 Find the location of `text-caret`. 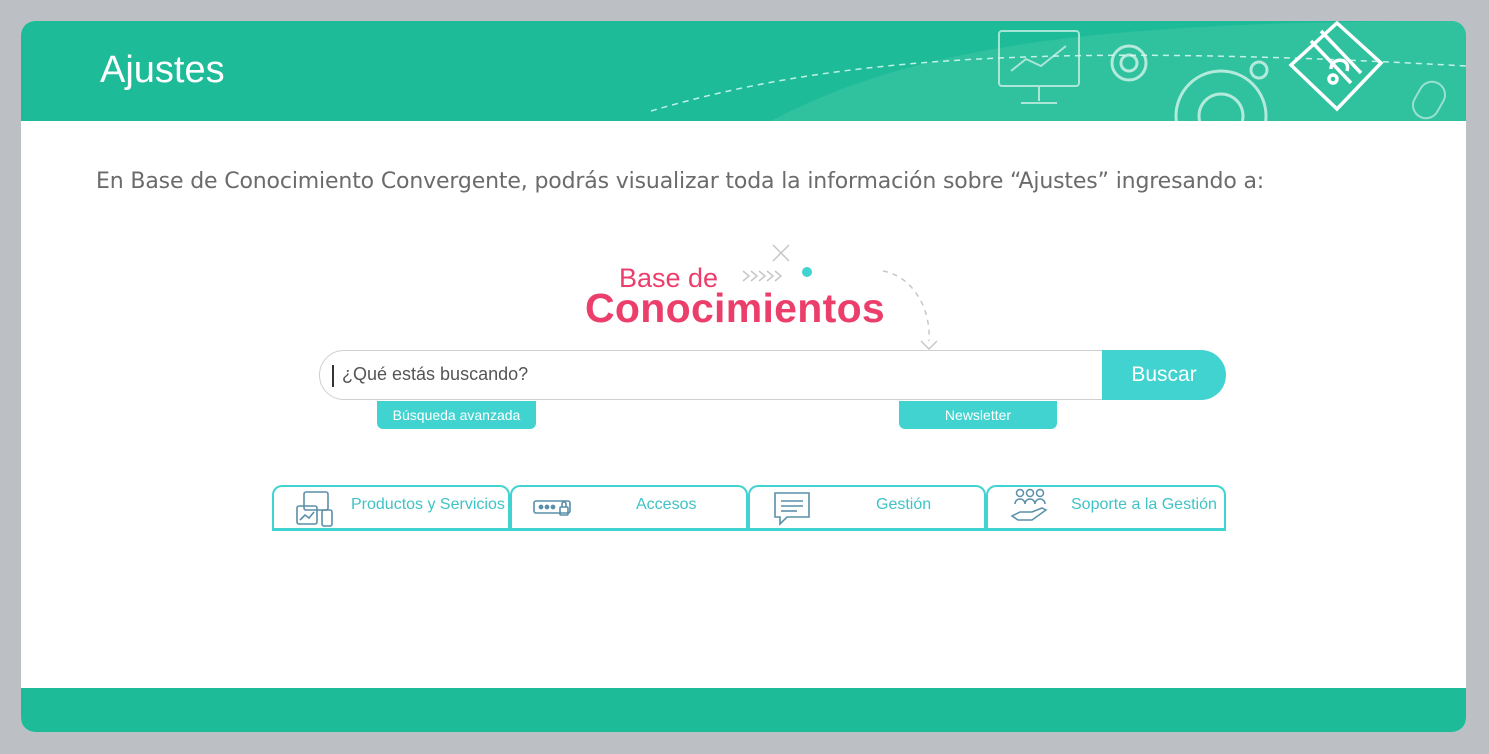

text-caret is located at coordinates (333, 376).